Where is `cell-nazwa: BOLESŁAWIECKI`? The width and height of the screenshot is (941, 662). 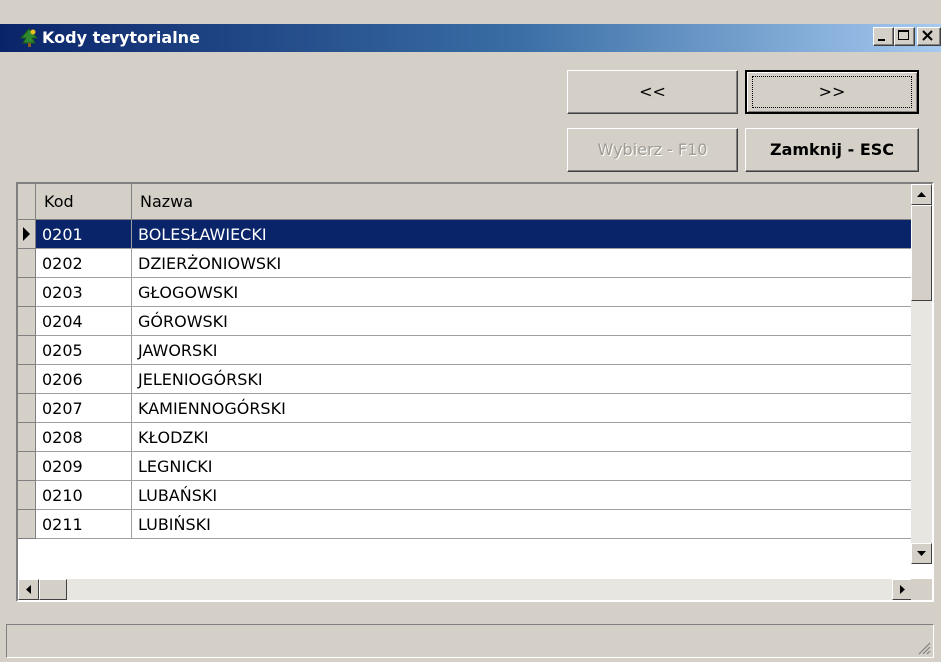 cell-nazwa: BOLESŁAWIECKI is located at coordinates (522, 234).